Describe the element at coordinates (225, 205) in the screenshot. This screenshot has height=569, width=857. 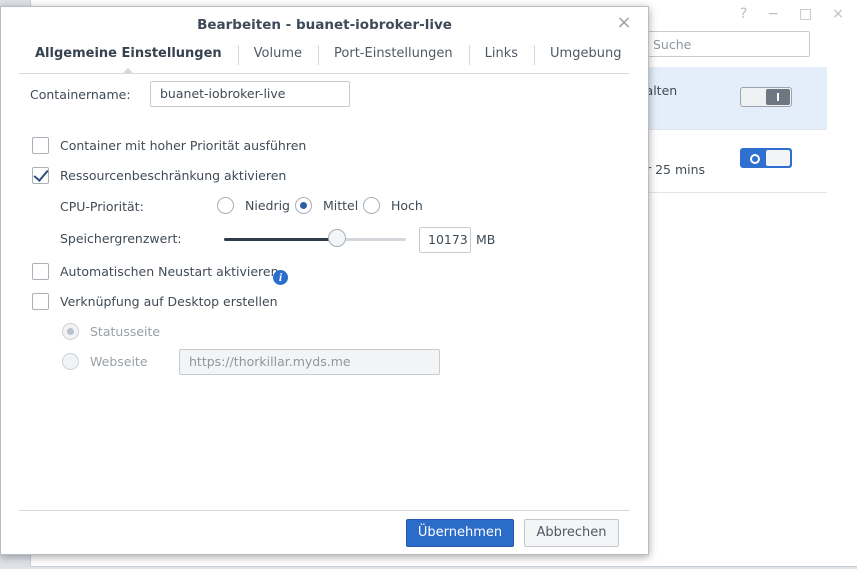
I see `cpu-radio-low` at that location.